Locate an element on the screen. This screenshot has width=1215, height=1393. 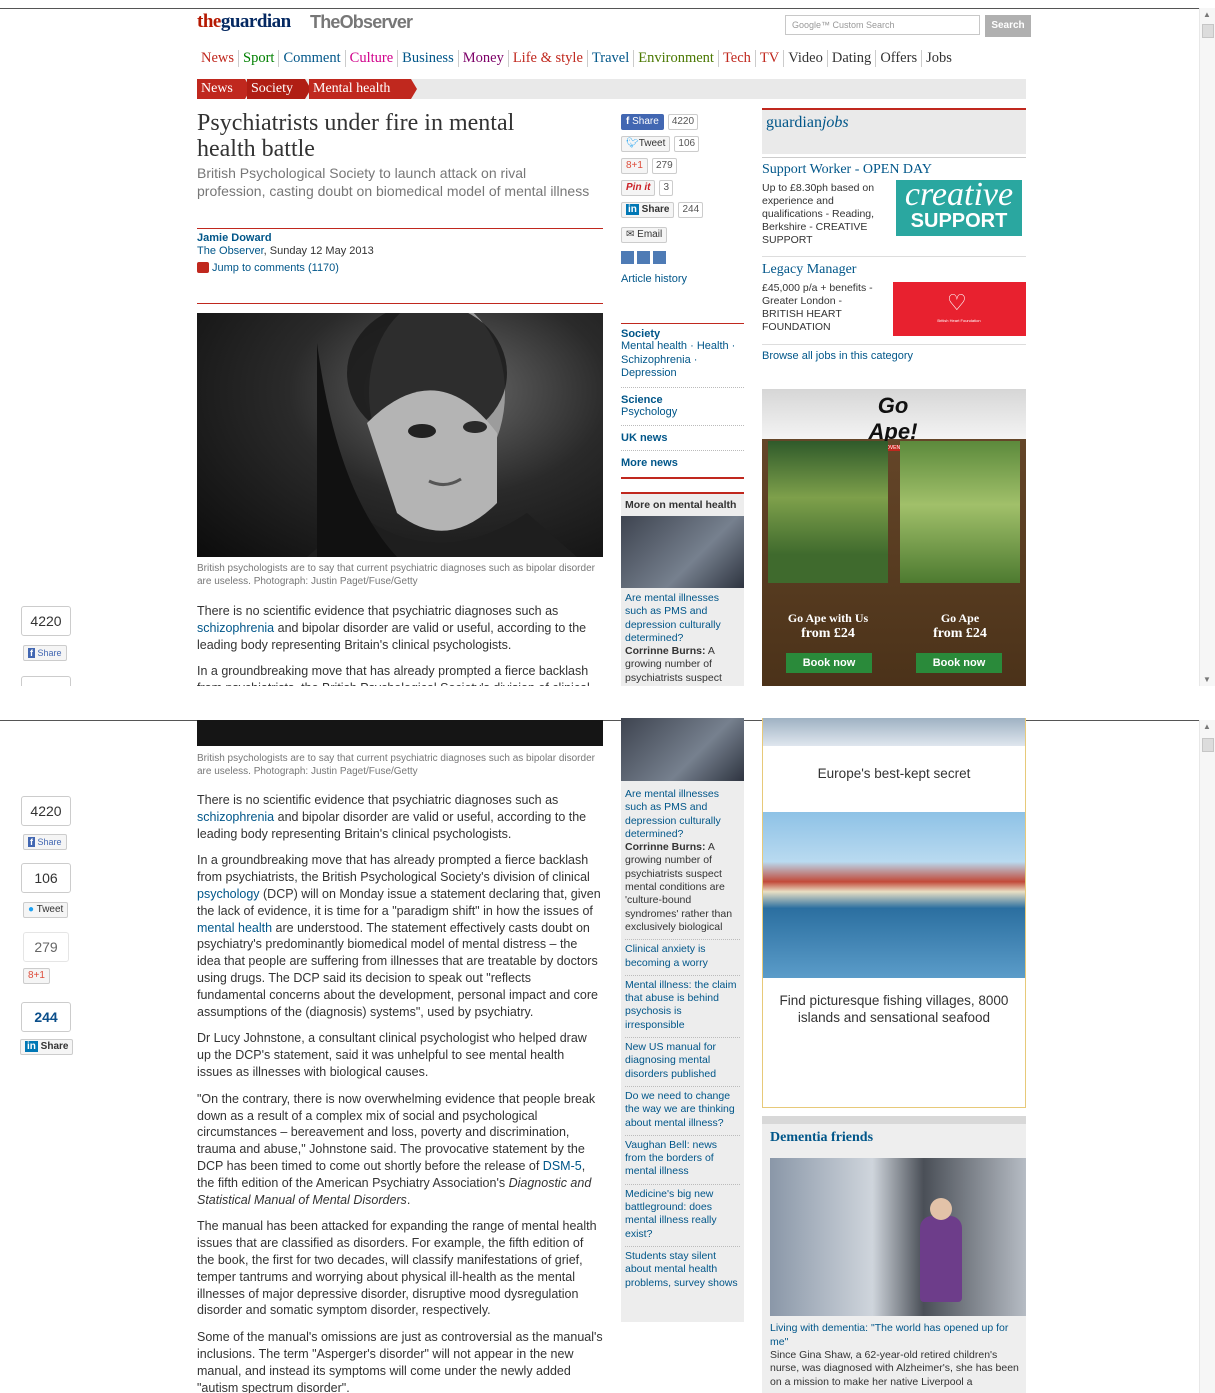
pinterest-icon: Pin it is located at coordinates (638, 188).